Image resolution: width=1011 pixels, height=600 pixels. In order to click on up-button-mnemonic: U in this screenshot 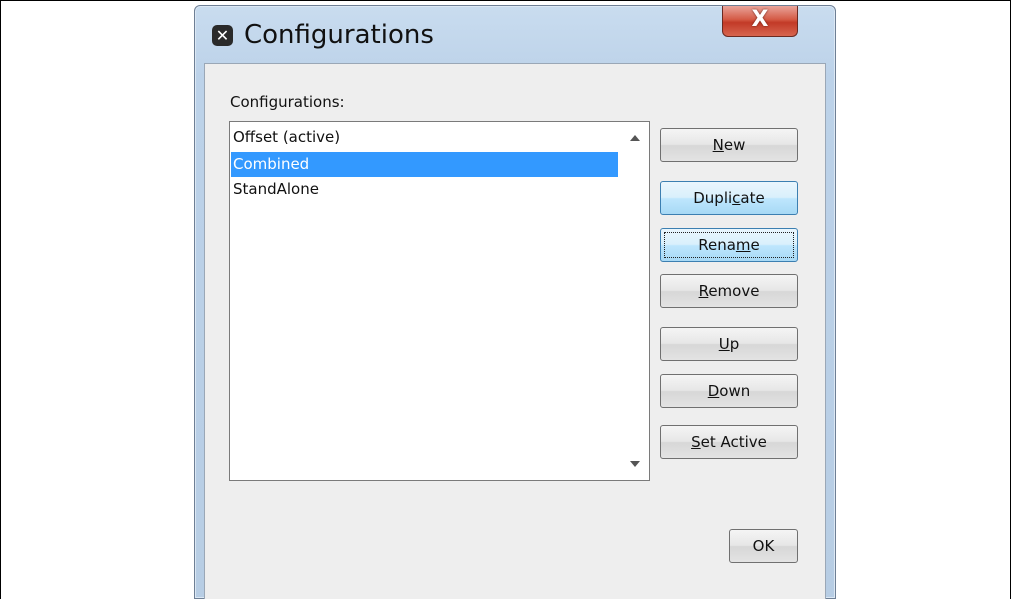, I will do `click(724, 344)`.